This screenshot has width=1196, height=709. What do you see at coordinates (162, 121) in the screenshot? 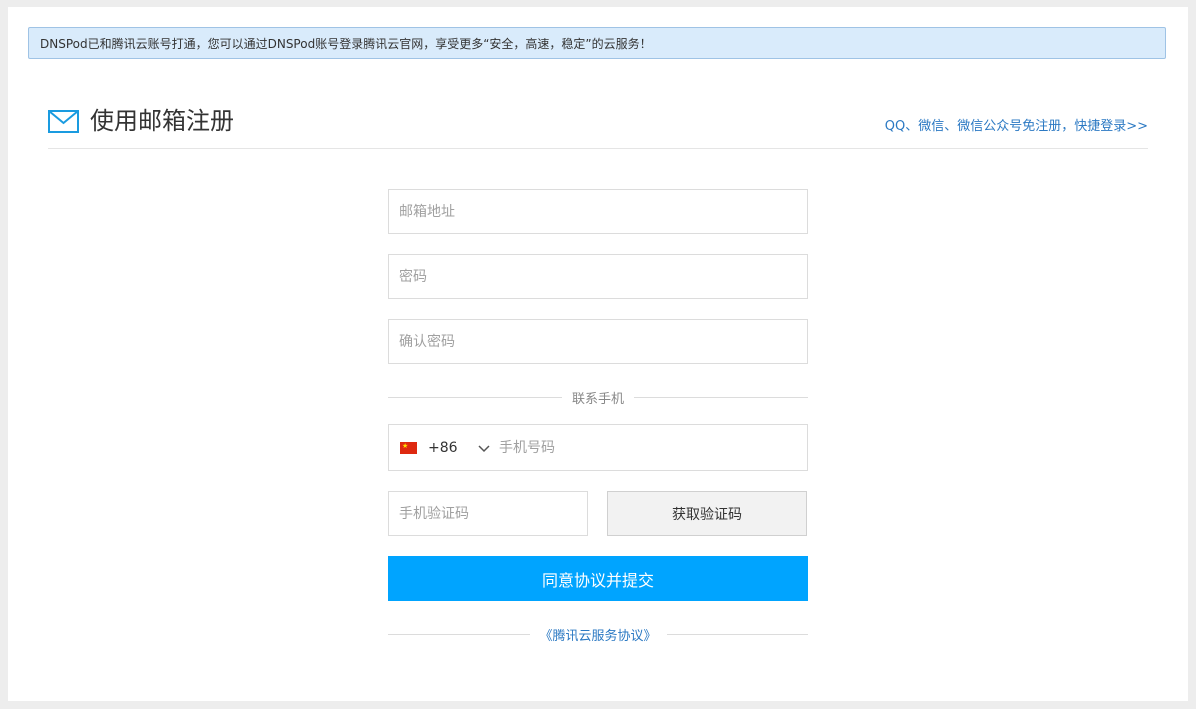
I see `page-title: 使用邮箱注册` at bounding box center [162, 121].